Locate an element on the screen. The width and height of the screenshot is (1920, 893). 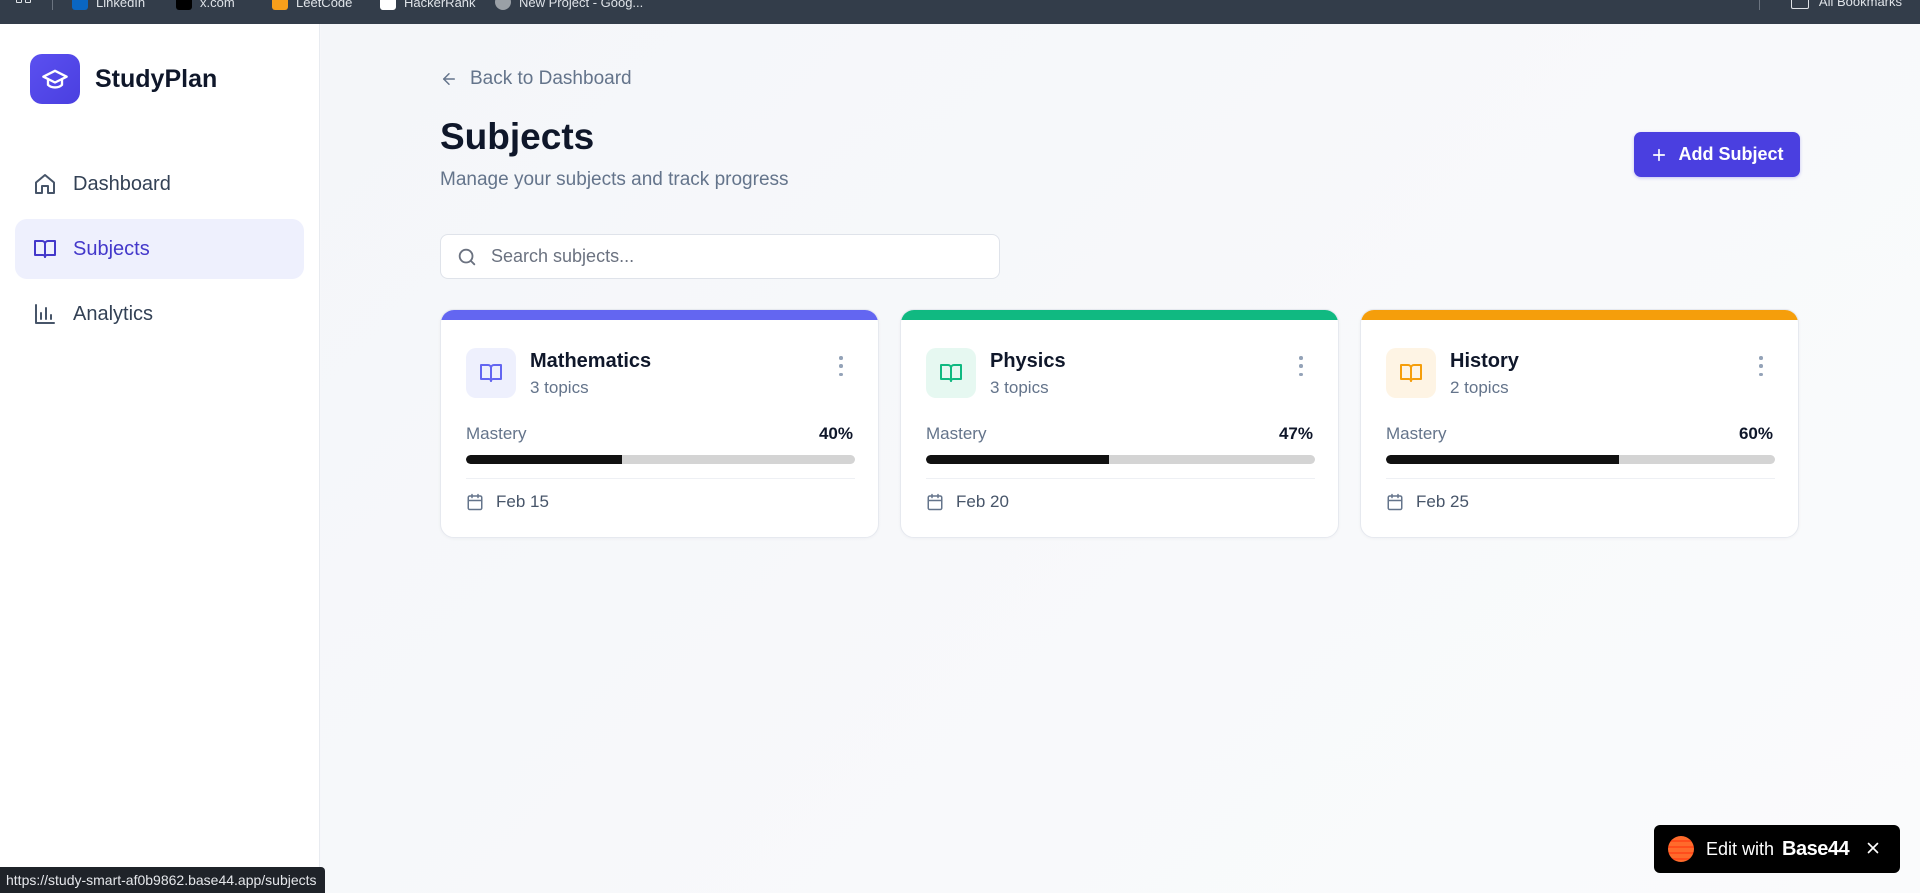
bookmark-hackerrank: HackerRank is located at coordinates (428, 5).